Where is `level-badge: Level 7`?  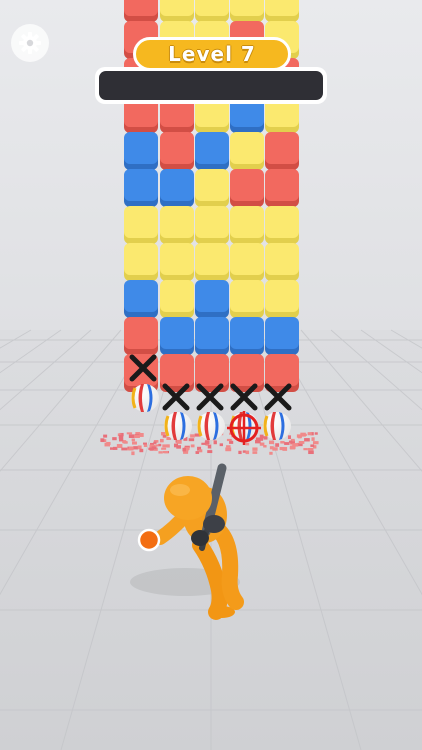
level-badge: Level 7 is located at coordinates (212, 54).